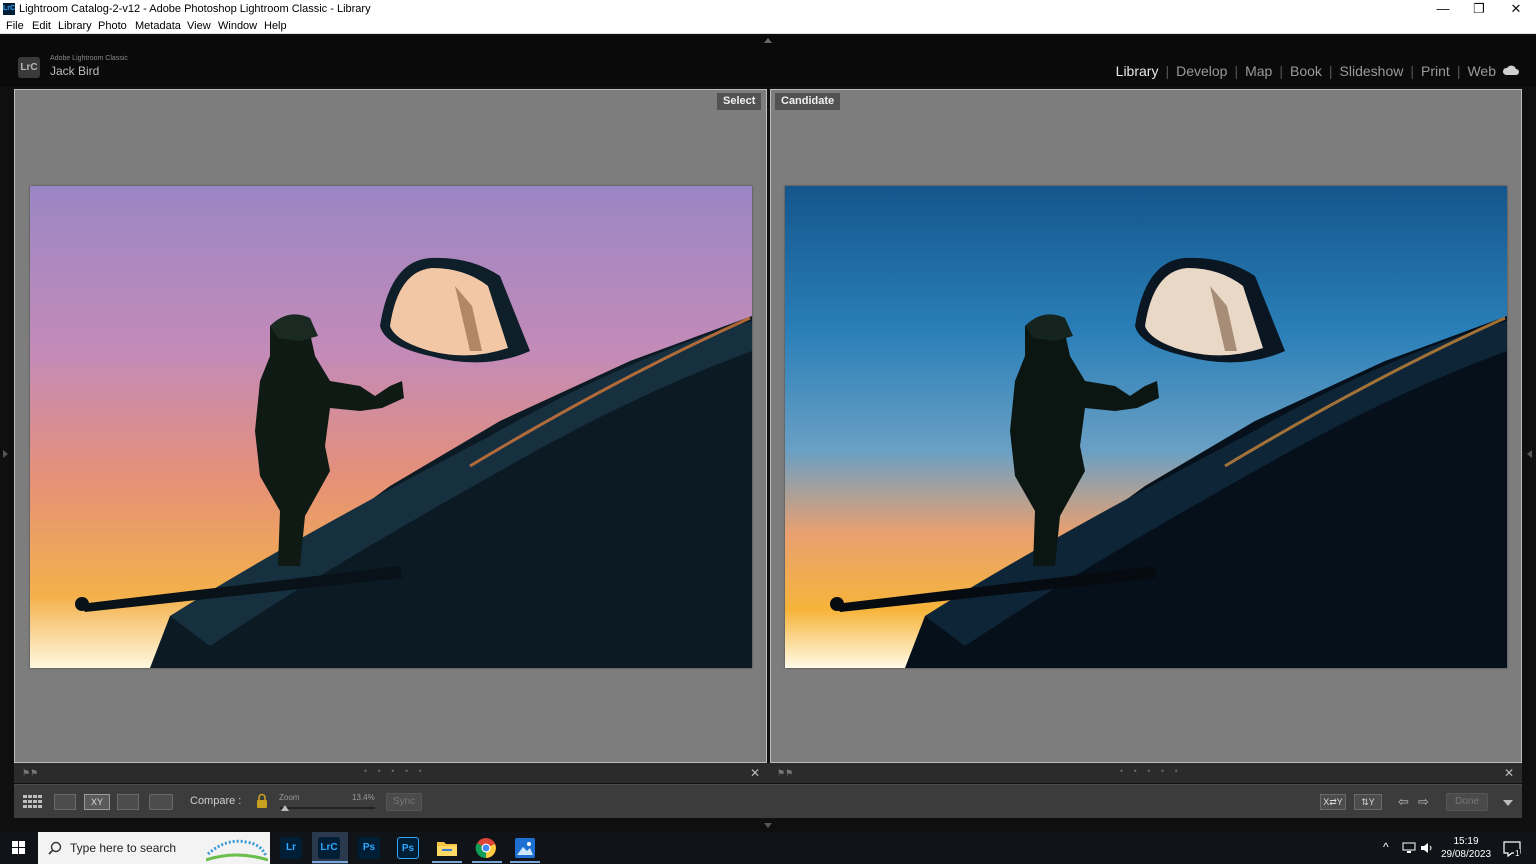 The height and width of the screenshot is (864, 1536). What do you see at coordinates (1481, 71) in the screenshot?
I see `module-web: Web` at bounding box center [1481, 71].